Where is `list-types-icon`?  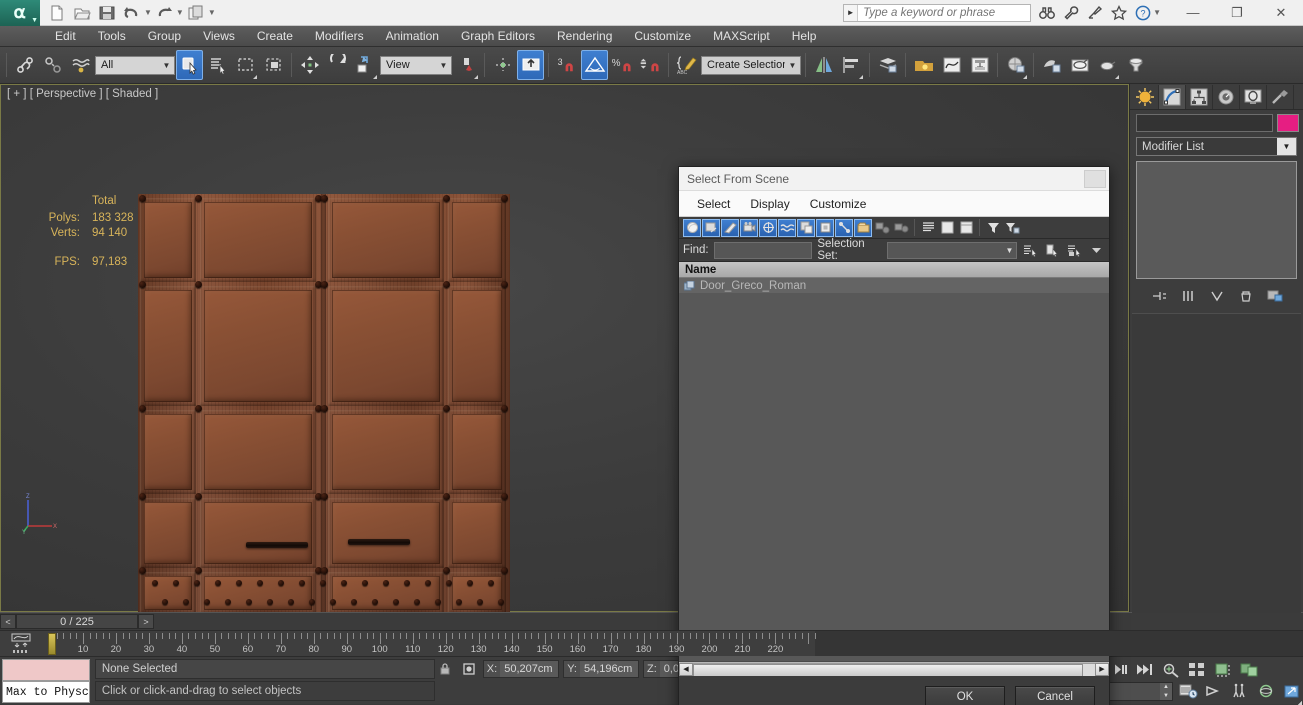 list-types-icon is located at coordinates (928, 228).